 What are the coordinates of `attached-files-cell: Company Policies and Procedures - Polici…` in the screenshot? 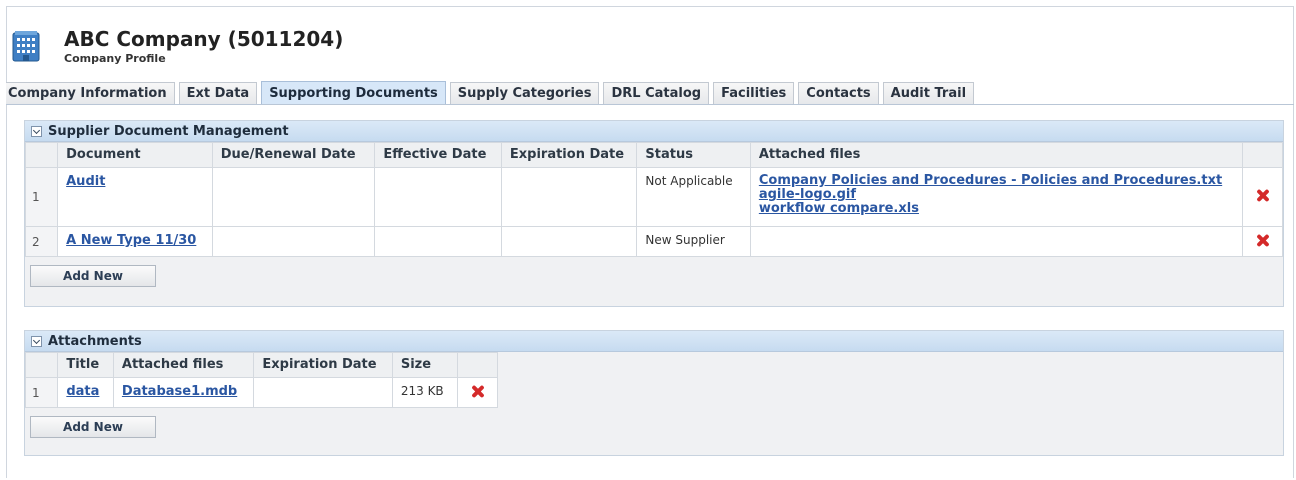 It's located at (996, 197).